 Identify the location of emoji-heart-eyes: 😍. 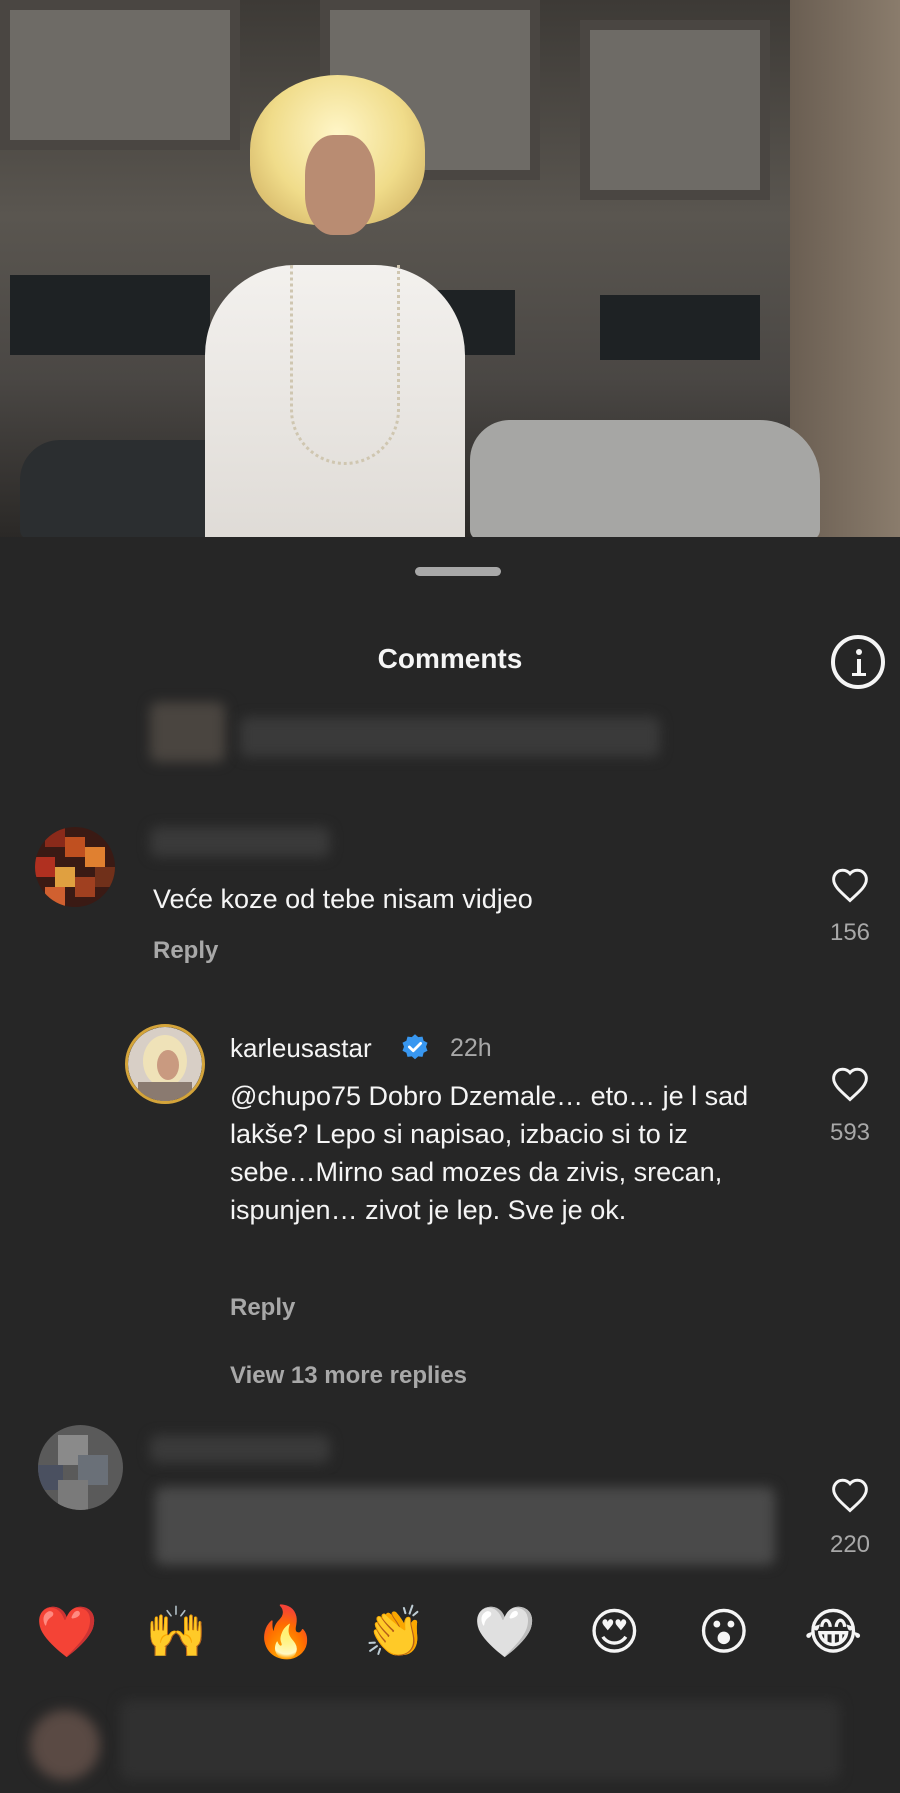
(614, 1632).